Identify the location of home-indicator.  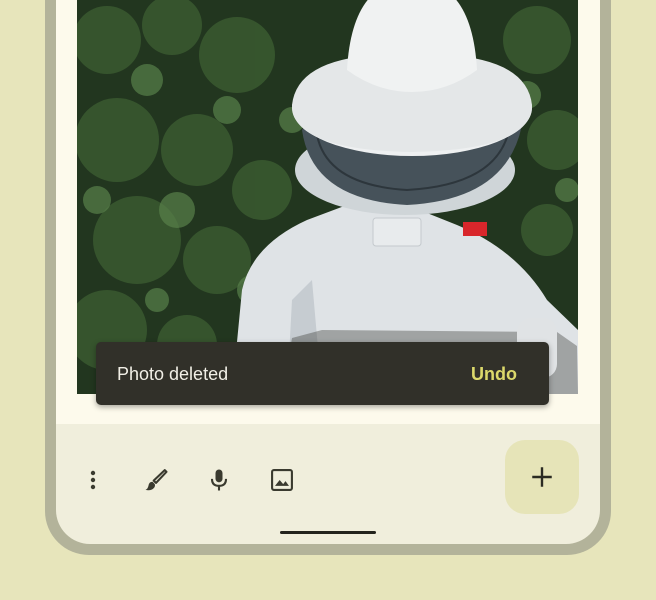
(328, 532).